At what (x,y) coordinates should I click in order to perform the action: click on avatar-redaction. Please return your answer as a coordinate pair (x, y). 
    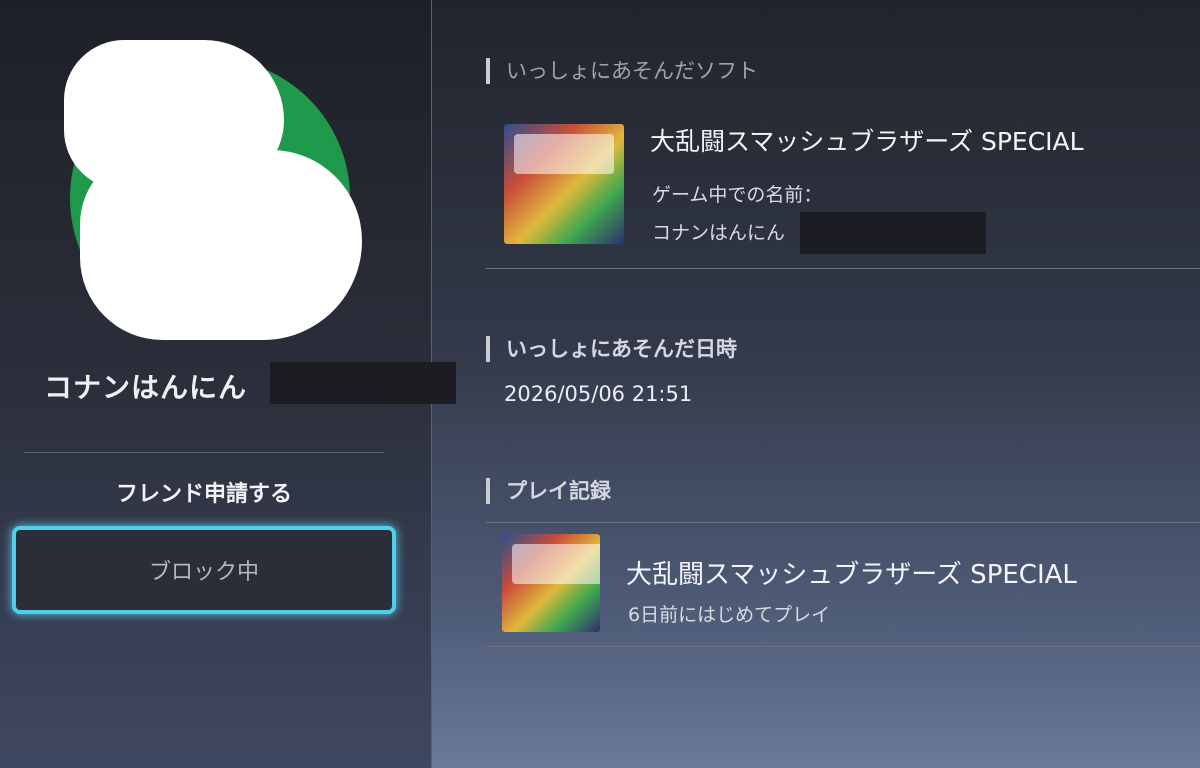
    Looking at the image, I should click on (221, 245).